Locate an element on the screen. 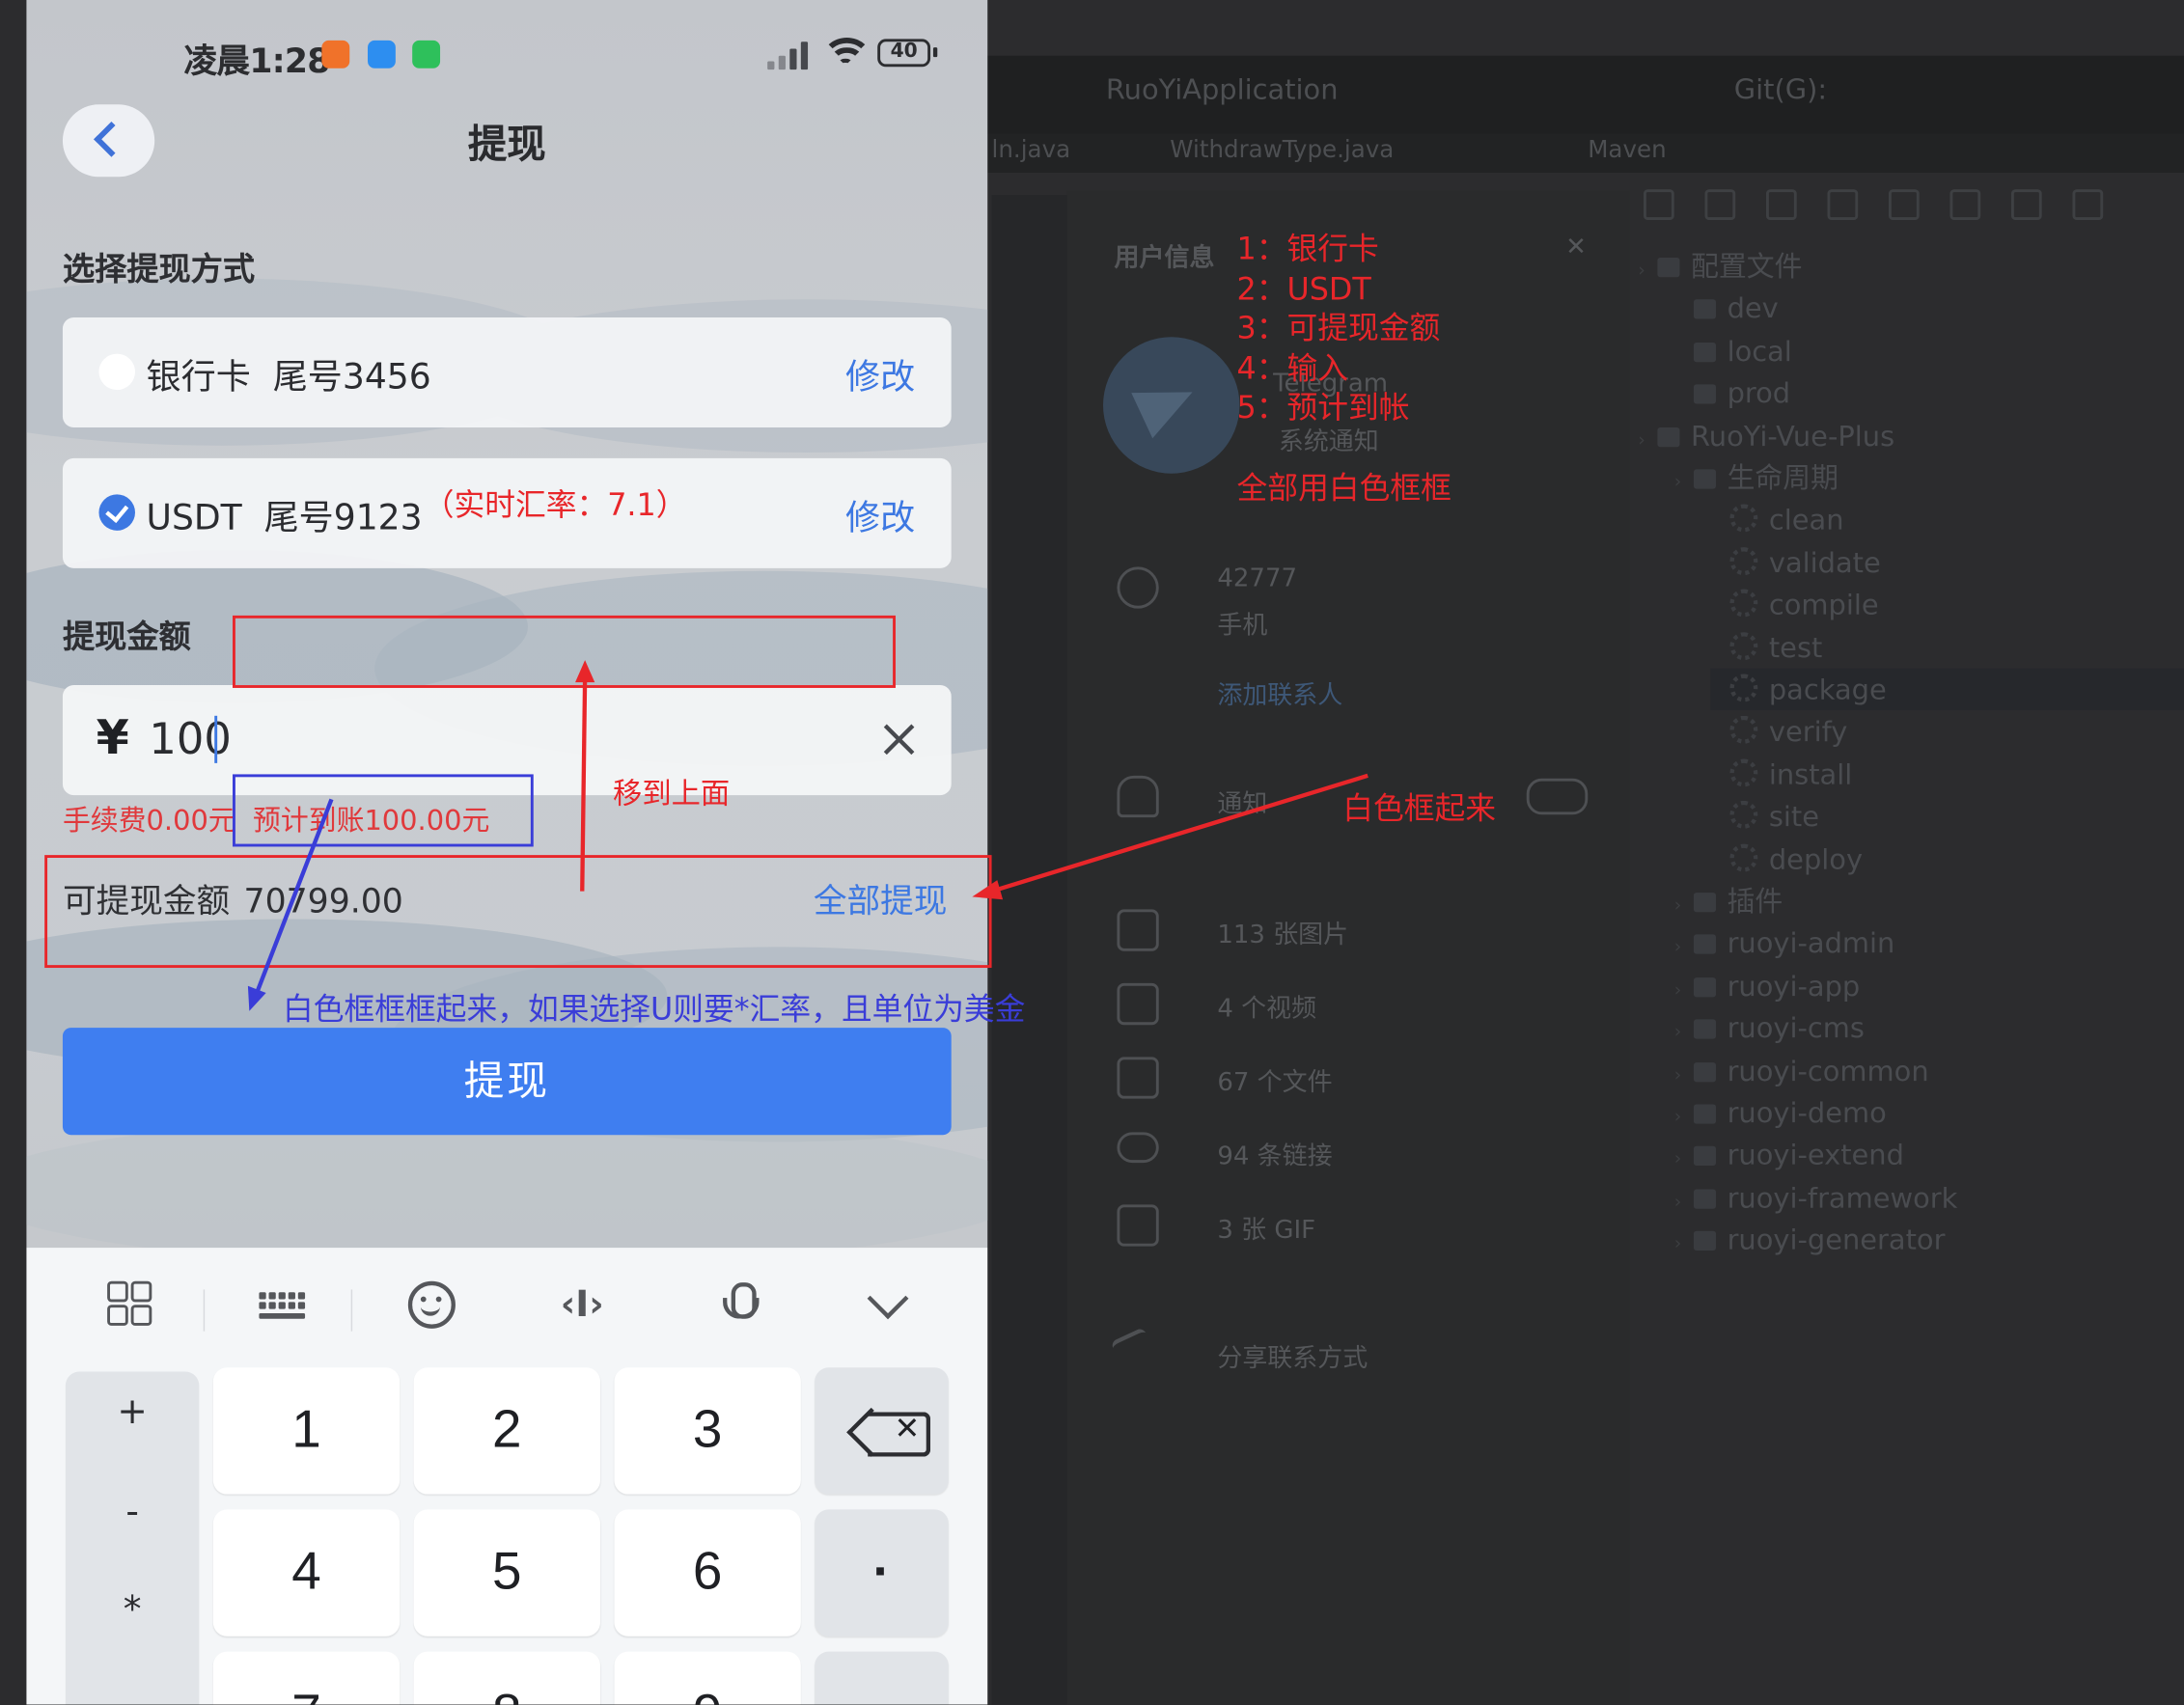 The width and height of the screenshot is (2184, 1705). git-menu: Git(G): is located at coordinates (1781, 89).